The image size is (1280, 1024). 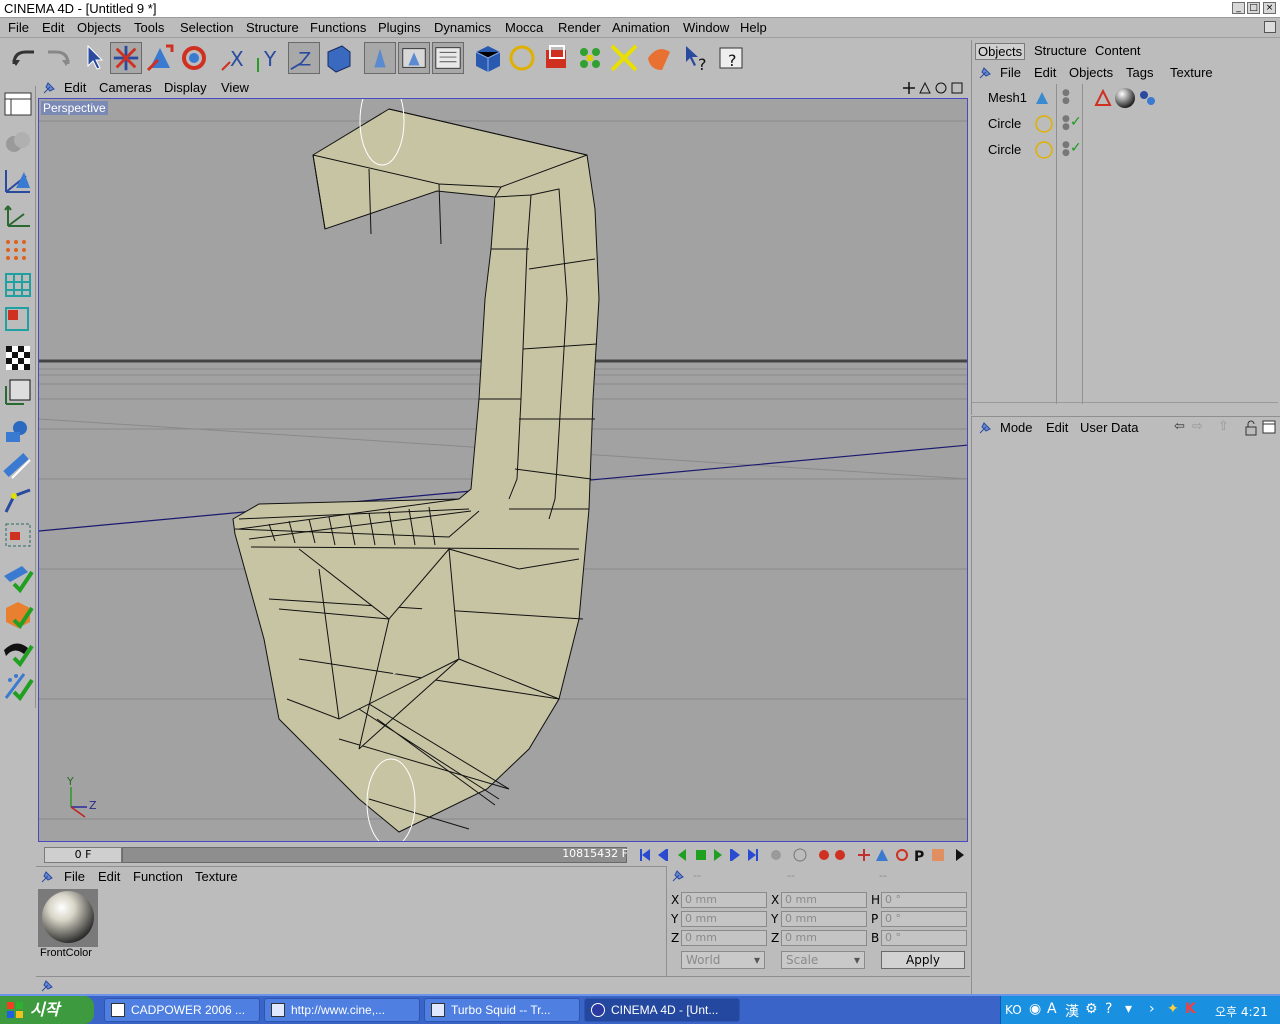 I want to click on menu-tools: Tools, so click(x=149, y=27).